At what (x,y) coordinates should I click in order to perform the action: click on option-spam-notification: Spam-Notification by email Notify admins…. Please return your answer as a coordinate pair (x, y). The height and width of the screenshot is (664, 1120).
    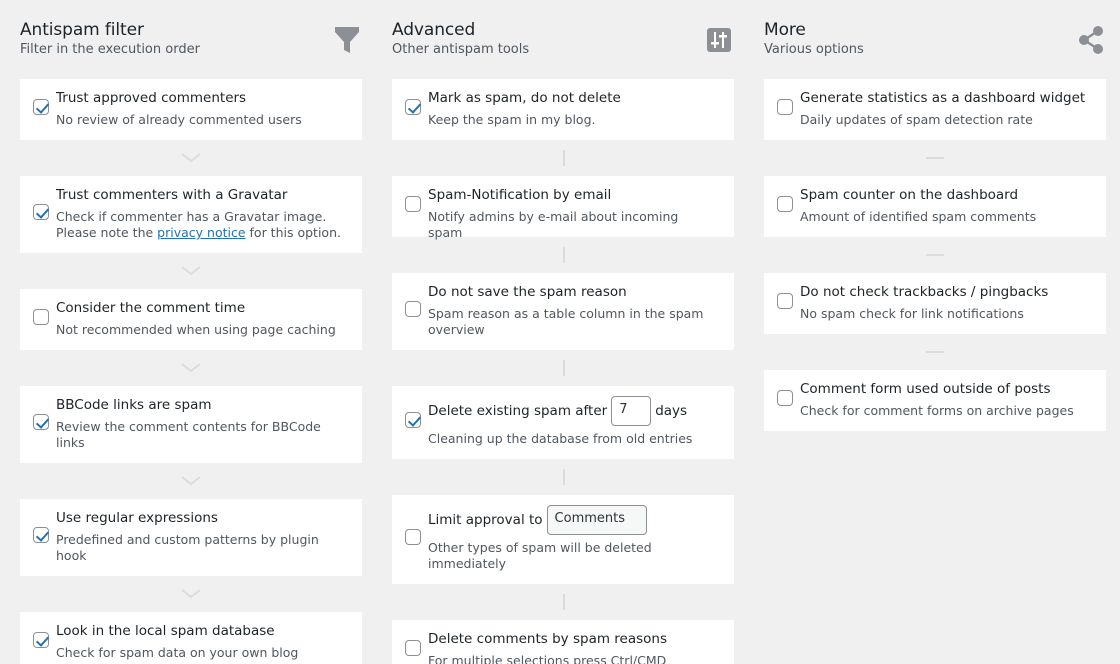
    Looking at the image, I should click on (563, 208).